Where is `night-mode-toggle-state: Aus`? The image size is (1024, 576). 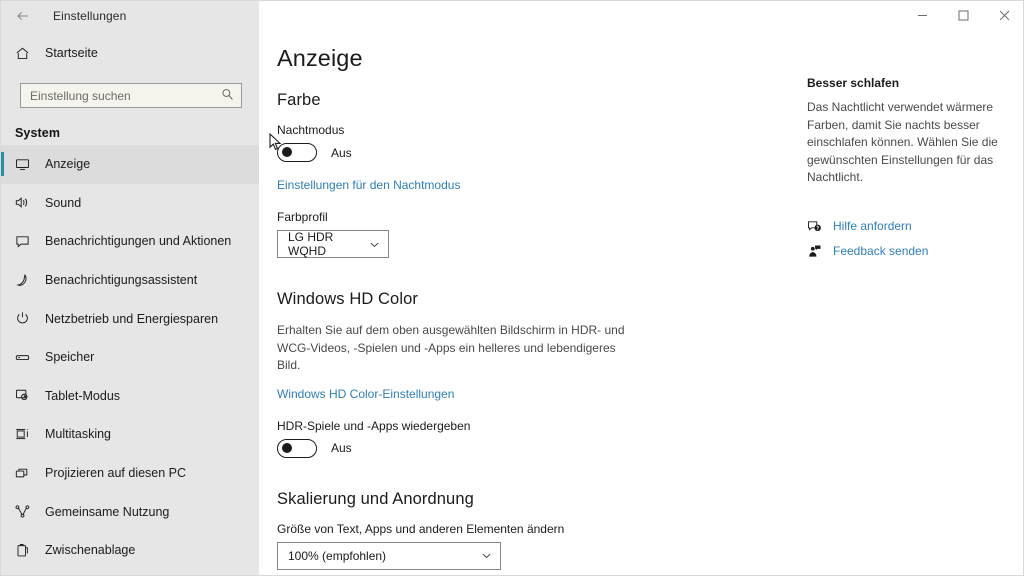
night-mode-toggle-state: Aus is located at coordinates (341, 152).